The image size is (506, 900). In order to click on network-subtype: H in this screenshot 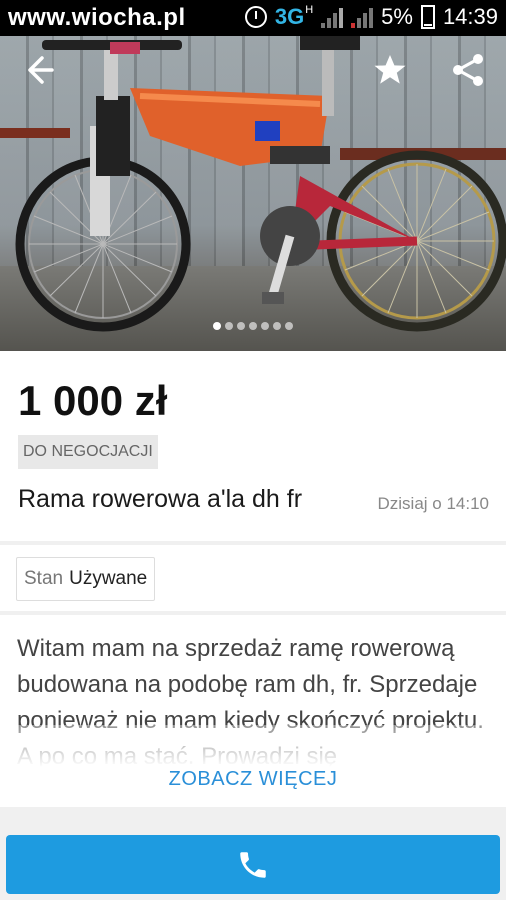, I will do `click(309, 10)`.